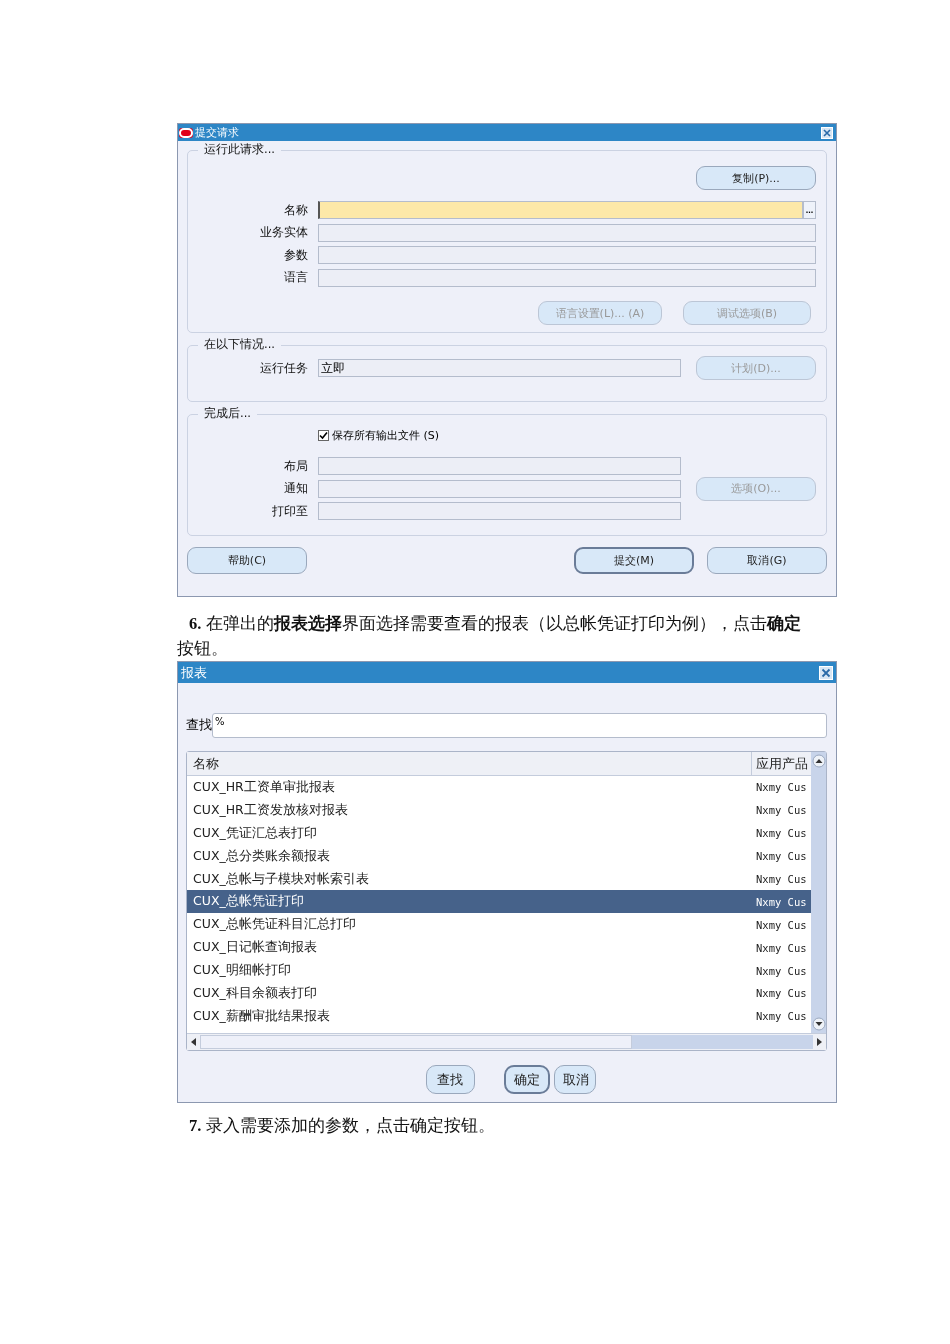 The width and height of the screenshot is (950, 1344). What do you see at coordinates (199, 725) in the screenshot?
I see `search-label: 查找` at bounding box center [199, 725].